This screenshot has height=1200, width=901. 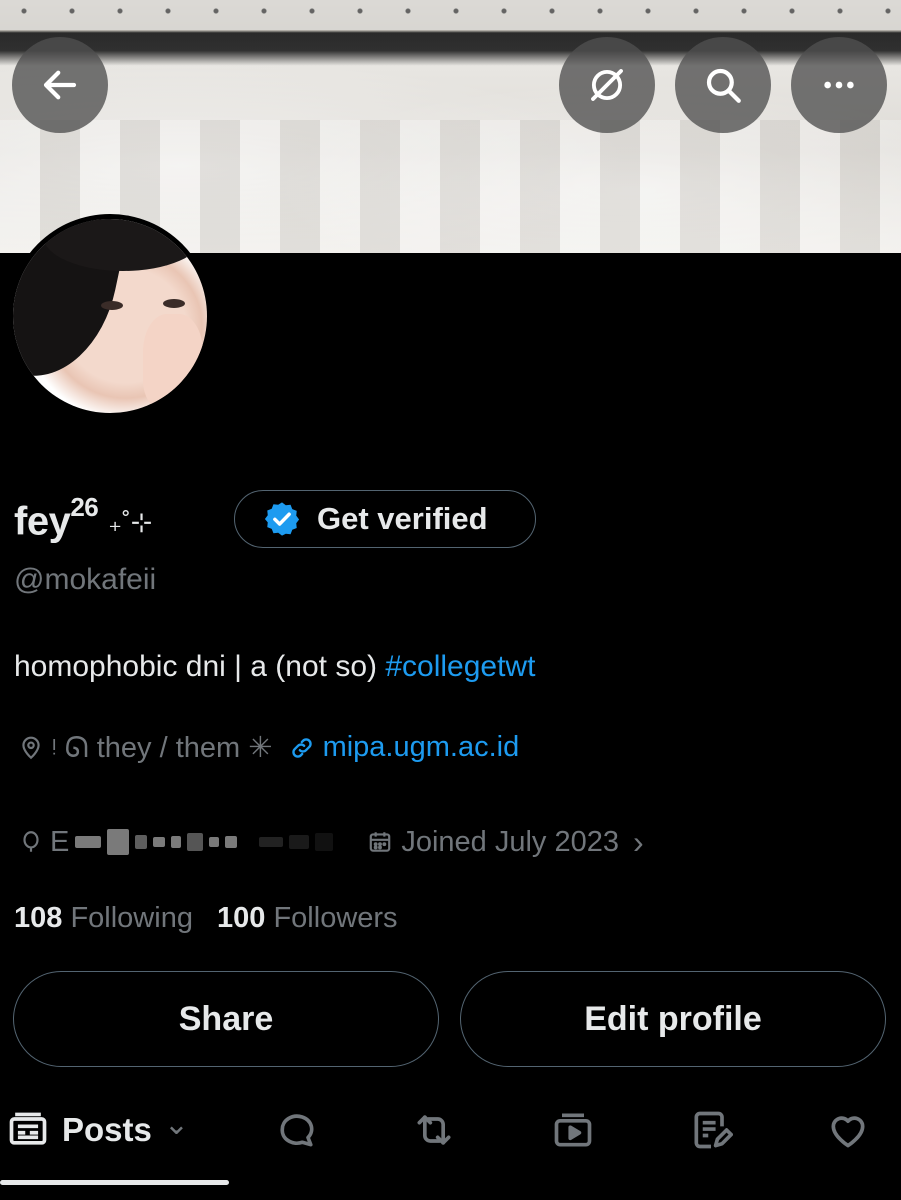 I want to click on followers-link: 100 Followers, so click(x=307, y=918).